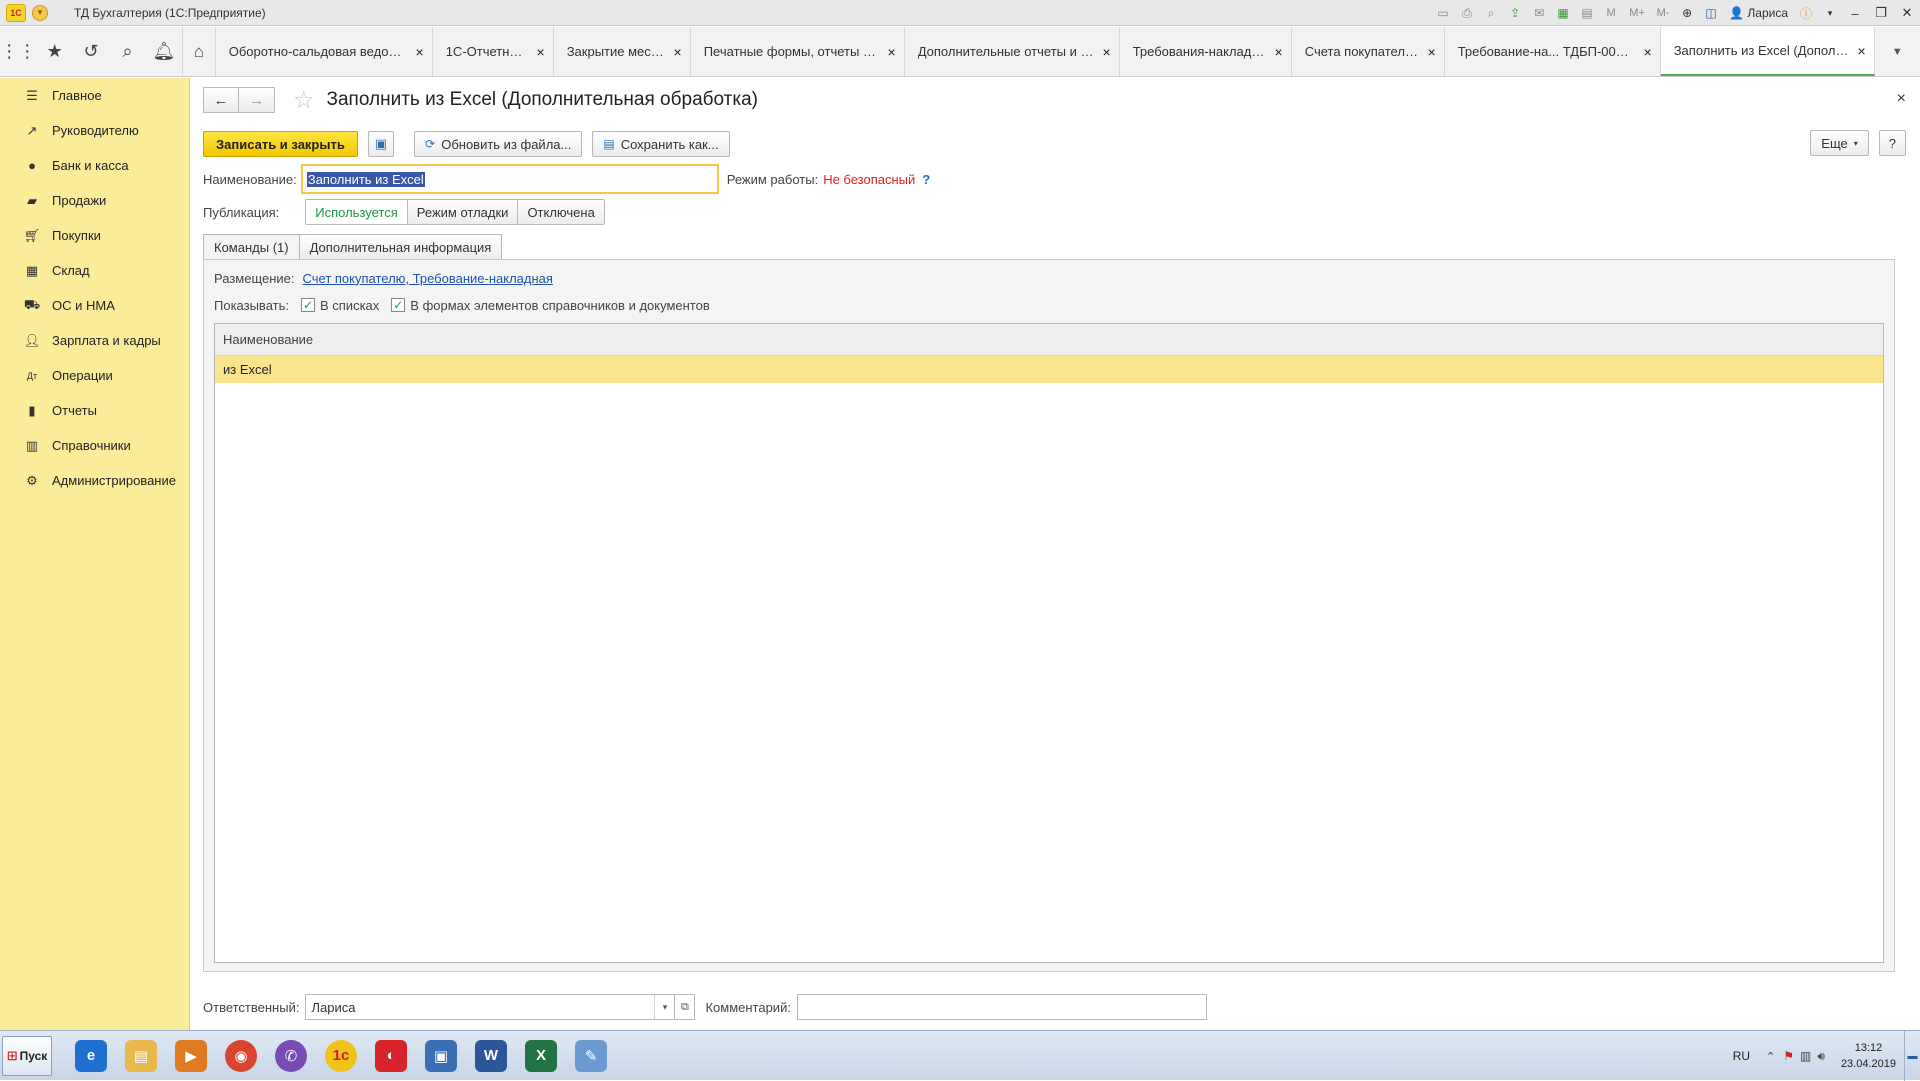 The image size is (1920, 1081). What do you see at coordinates (1855, 13) in the screenshot?
I see `minimize-button: –` at bounding box center [1855, 13].